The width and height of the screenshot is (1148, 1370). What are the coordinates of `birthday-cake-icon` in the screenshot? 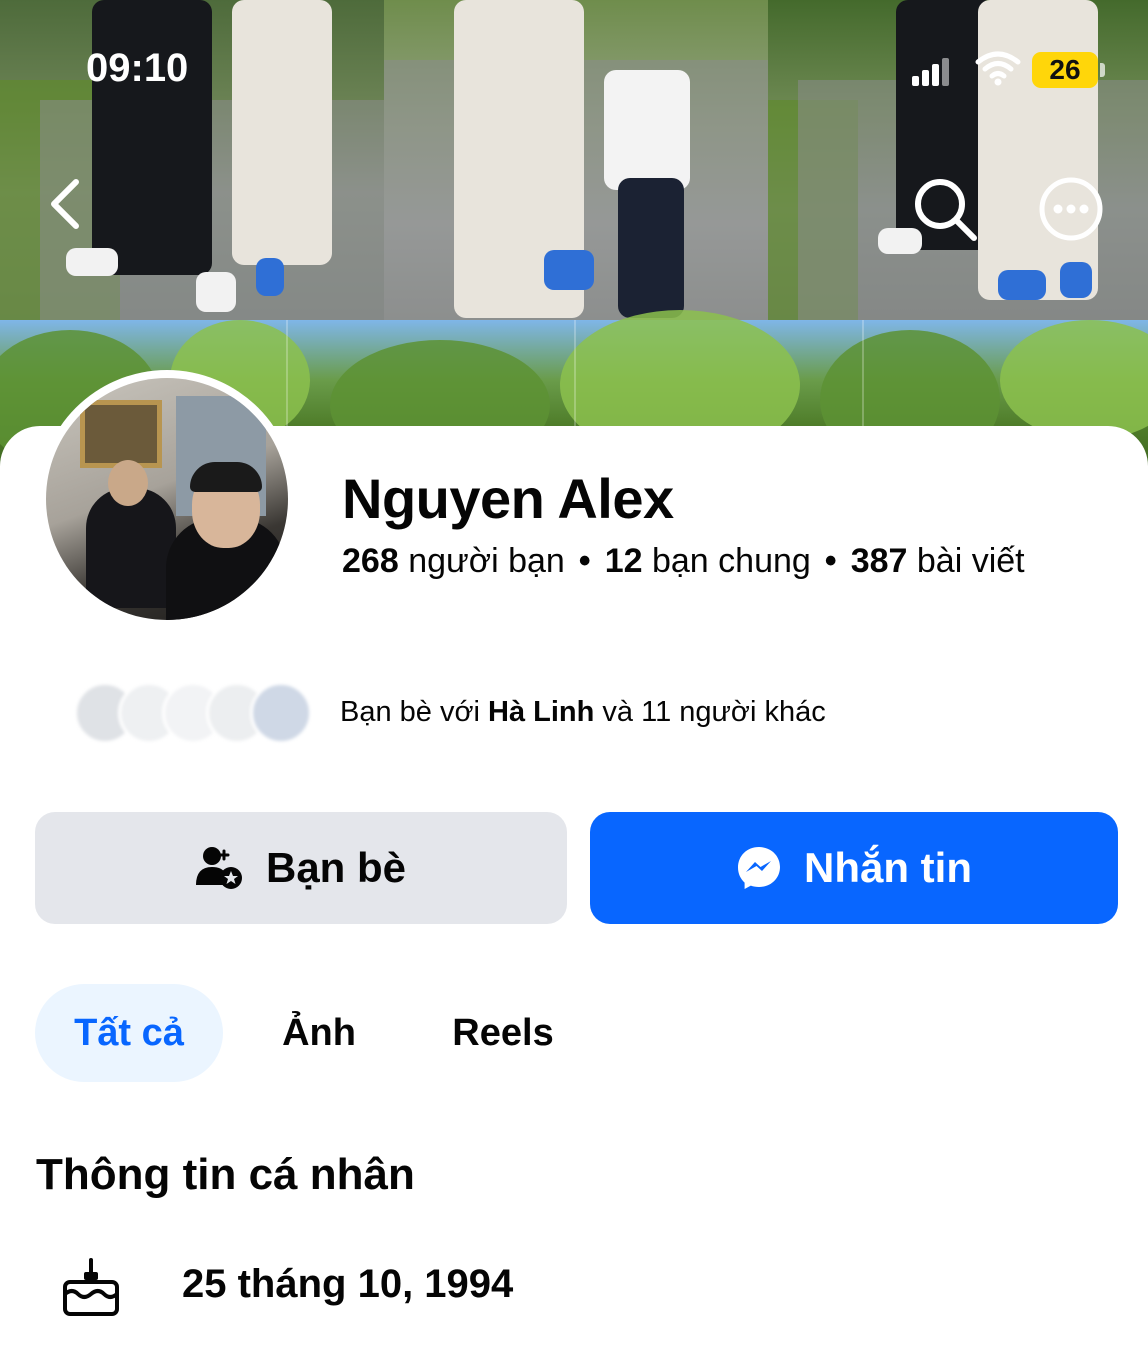 It's located at (91, 1287).